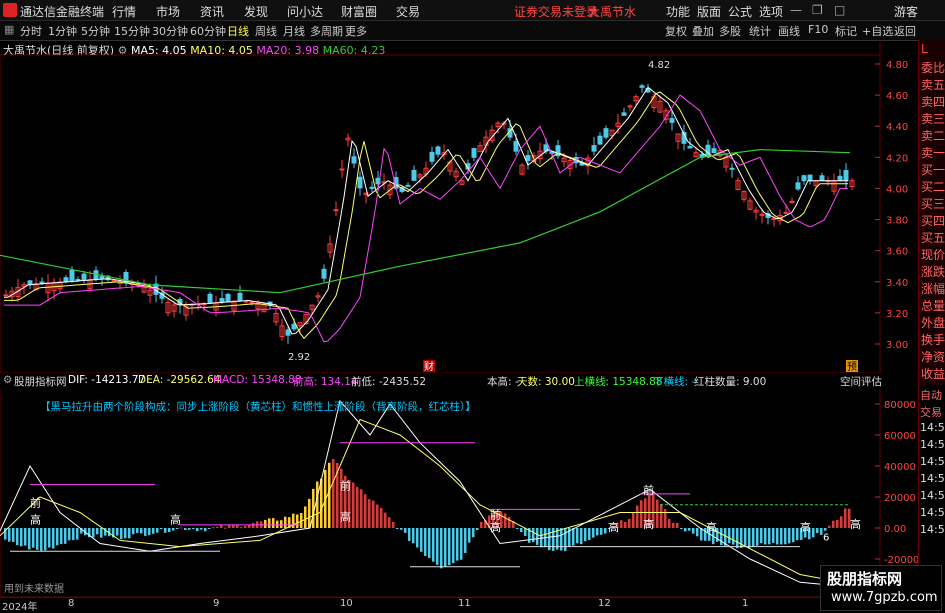  What do you see at coordinates (359, 11) in the screenshot?
I see `menu-caifuquan: 财富圈` at bounding box center [359, 11].